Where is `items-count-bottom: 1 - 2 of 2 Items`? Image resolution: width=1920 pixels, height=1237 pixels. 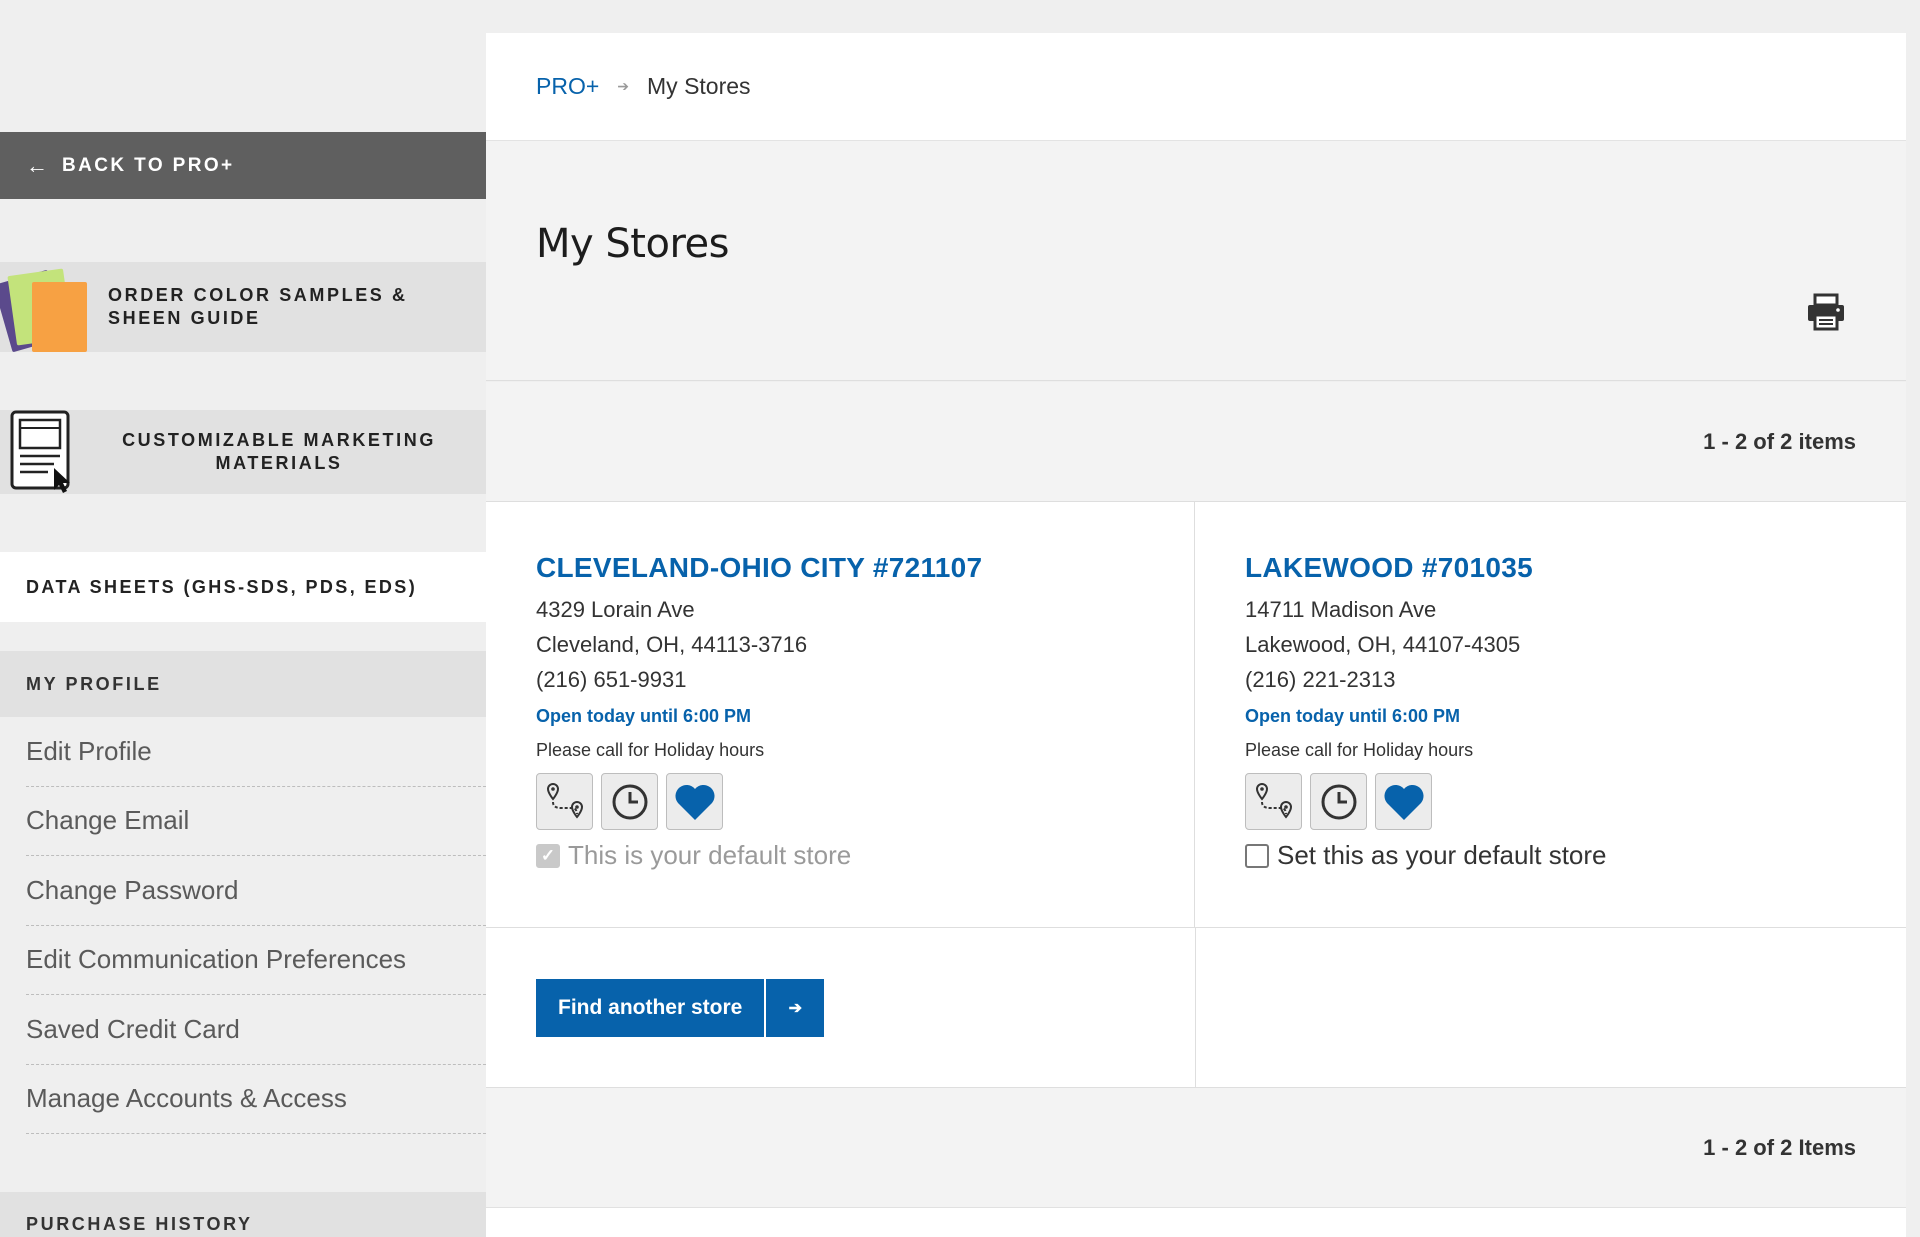 items-count-bottom: 1 - 2 of 2 Items is located at coordinates (1196, 1147).